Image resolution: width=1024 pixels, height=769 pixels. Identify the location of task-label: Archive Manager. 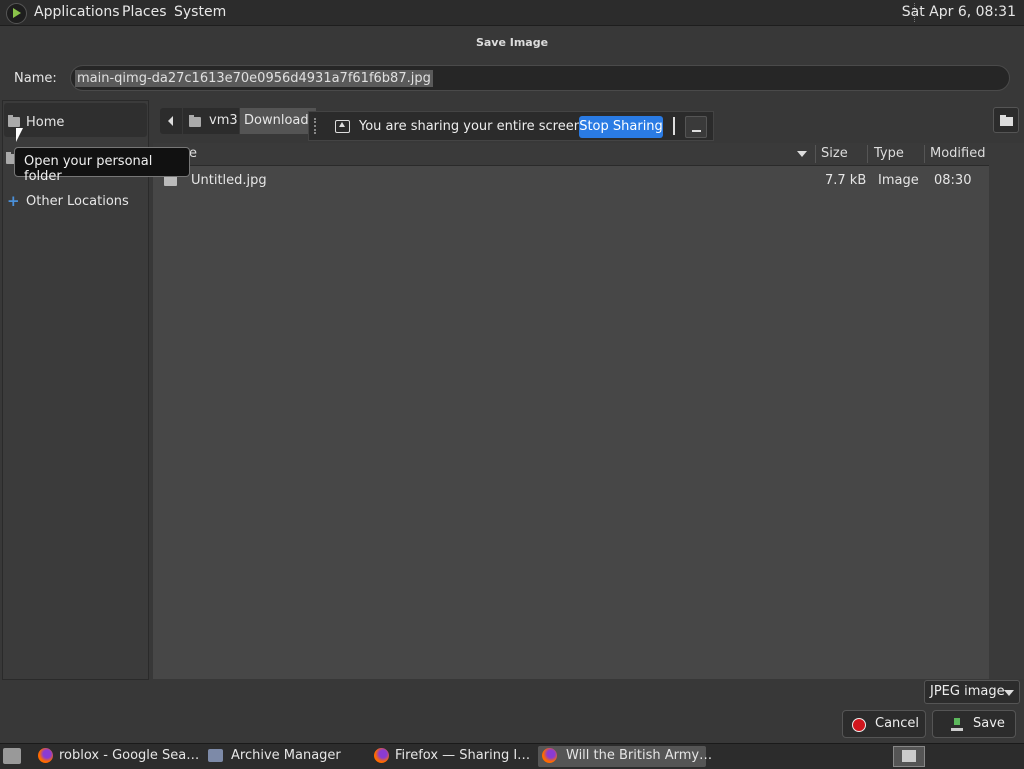
(286, 755).